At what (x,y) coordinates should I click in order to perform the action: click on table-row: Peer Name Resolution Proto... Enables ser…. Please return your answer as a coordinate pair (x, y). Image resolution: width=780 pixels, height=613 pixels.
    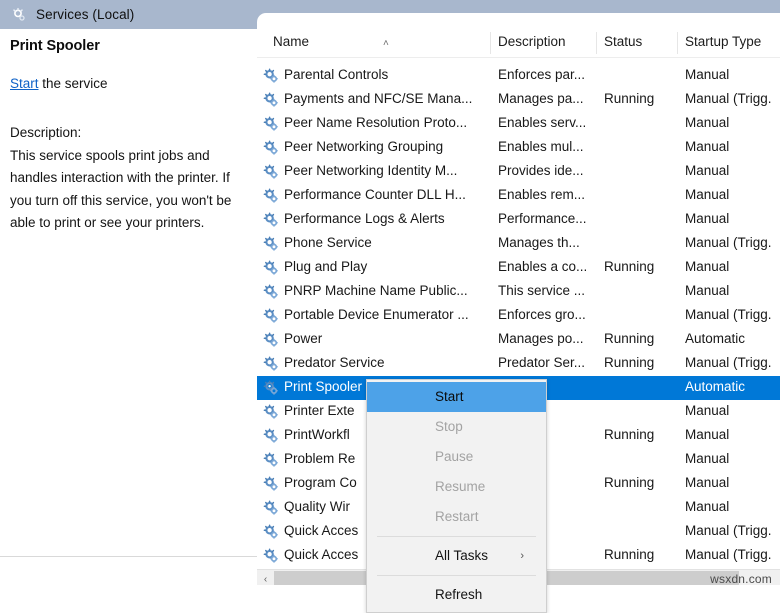
    Looking at the image, I should click on (518, 124).